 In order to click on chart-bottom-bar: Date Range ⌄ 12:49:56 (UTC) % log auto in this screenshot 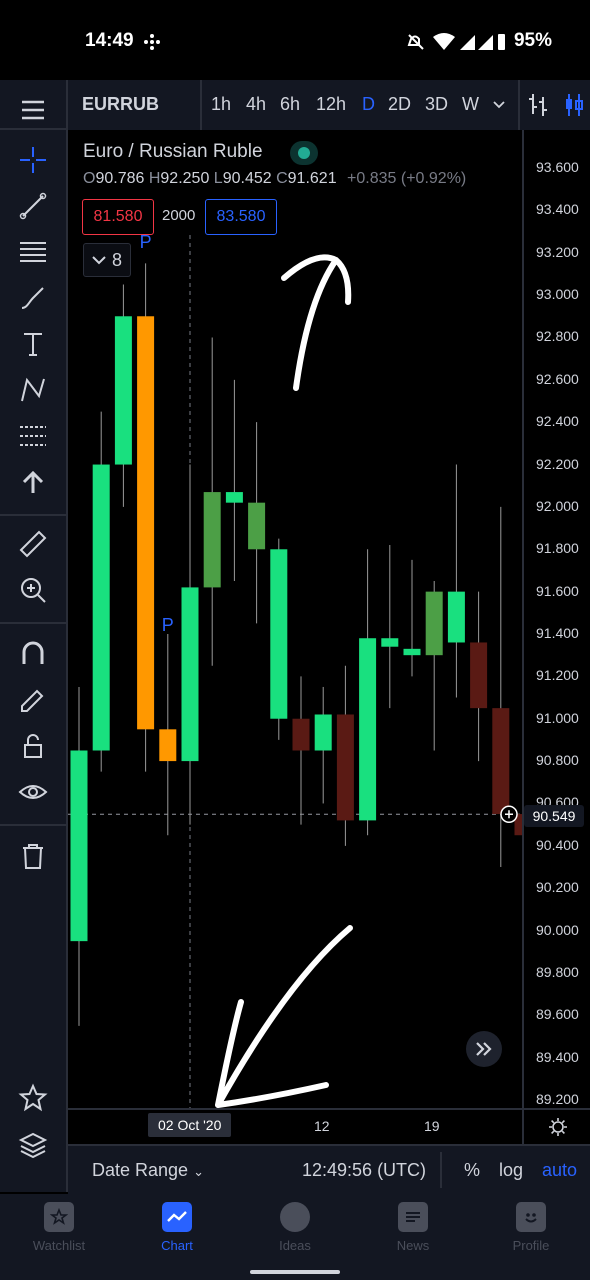, I will do `click(329, 1169)`.